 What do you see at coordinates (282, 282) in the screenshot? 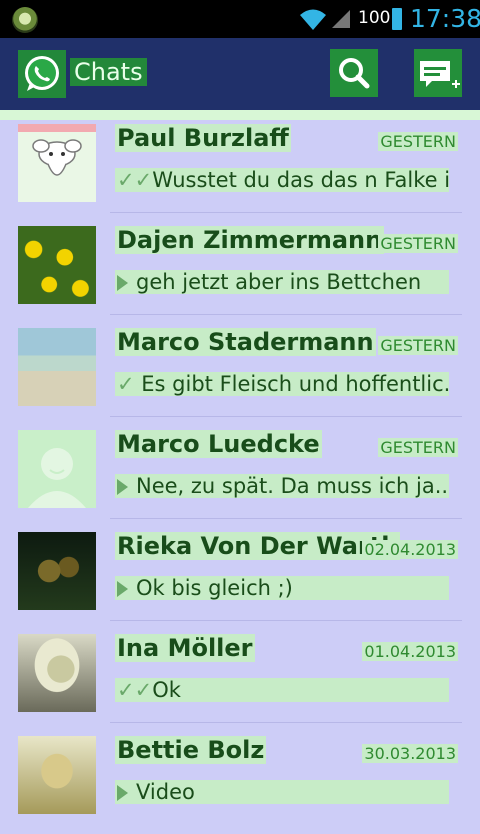
I see `chat-preview: geh jetzt aber ins Bettchen` at bounding box center [282, 282].